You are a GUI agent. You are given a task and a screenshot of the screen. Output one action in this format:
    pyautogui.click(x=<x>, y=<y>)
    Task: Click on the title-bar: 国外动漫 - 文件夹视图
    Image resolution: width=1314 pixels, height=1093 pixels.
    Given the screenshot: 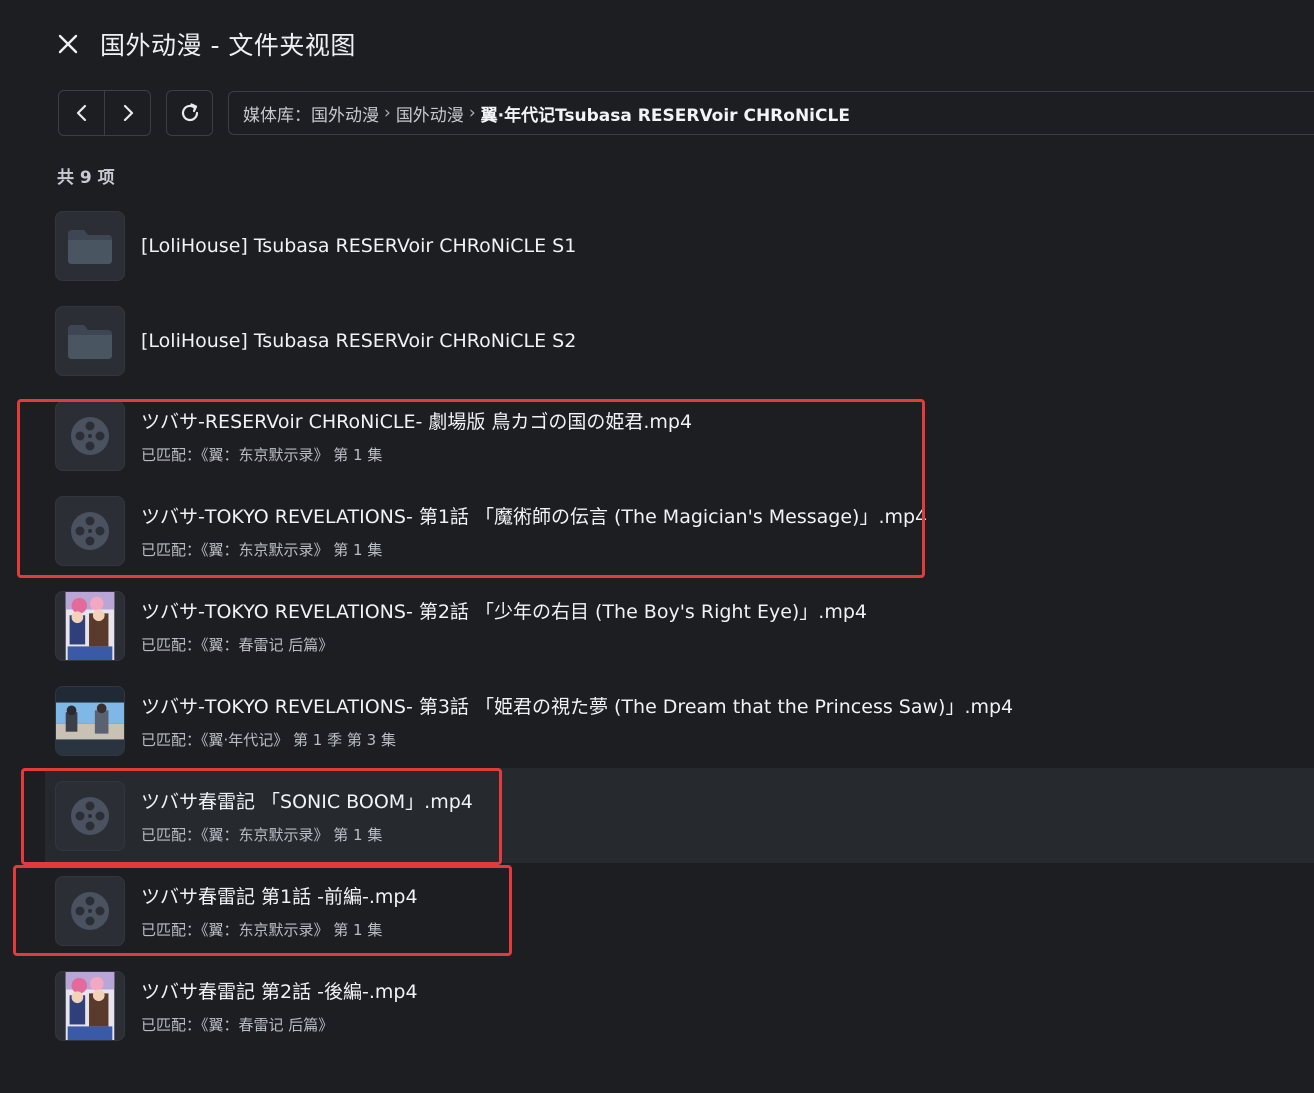 What is the action you would take?
    pyautogui.click(x=205, y=44)
    